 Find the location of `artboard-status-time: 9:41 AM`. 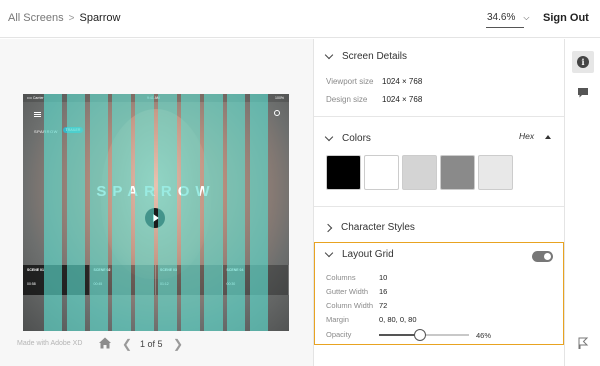

artboard-status-time: 9:41 AM is located at coordinates (153, 98).